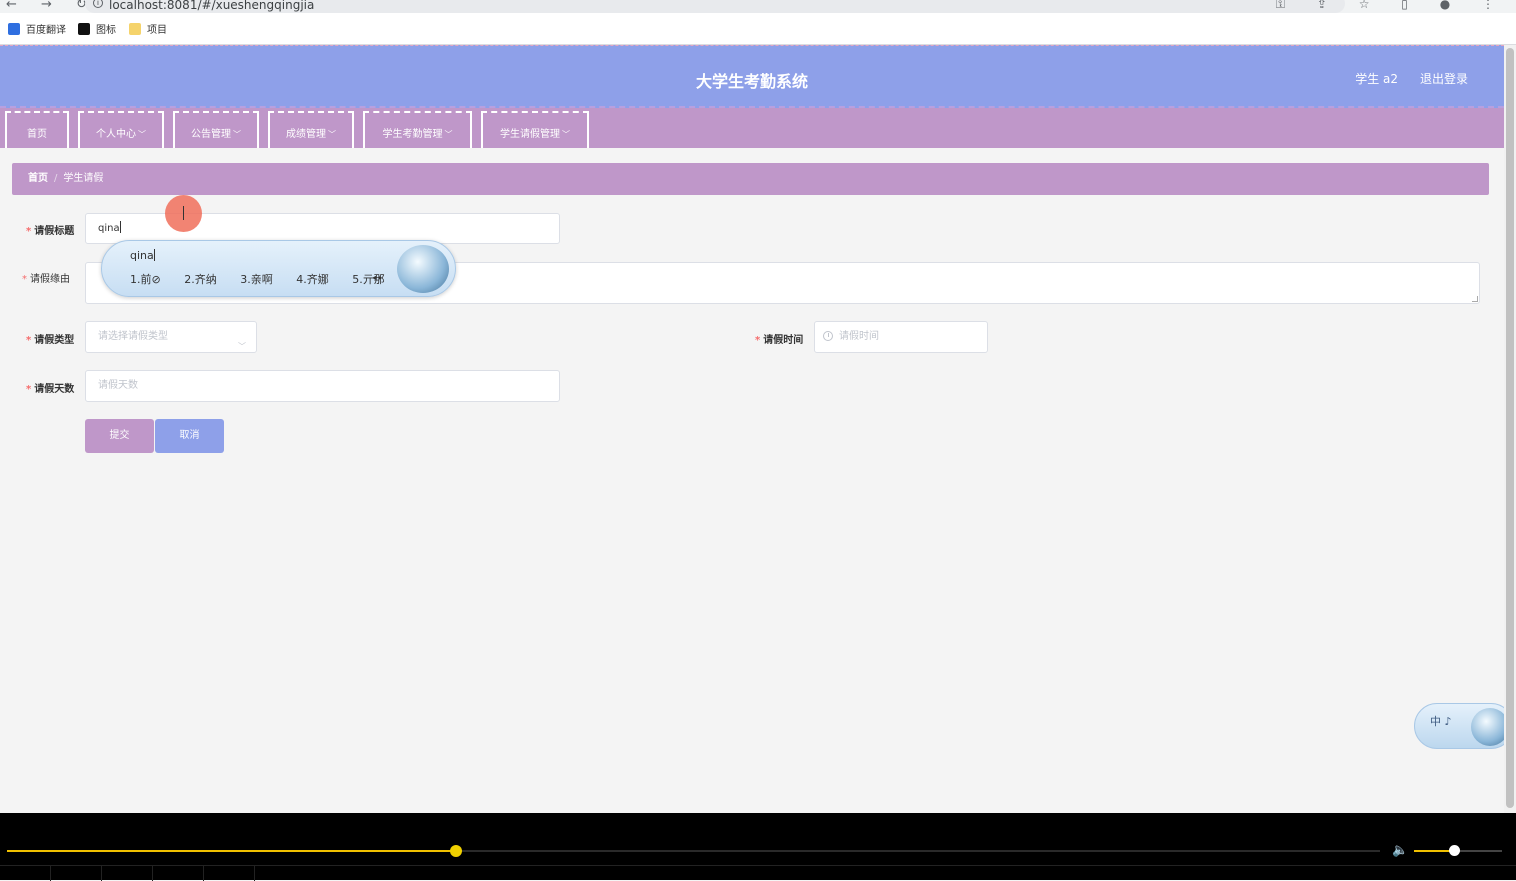 This screenshot has width=1516, height=881. What do you see at coordinates (14, 29) in the screenshot?
I see `translate-icon` at bounding box center [14, 29].